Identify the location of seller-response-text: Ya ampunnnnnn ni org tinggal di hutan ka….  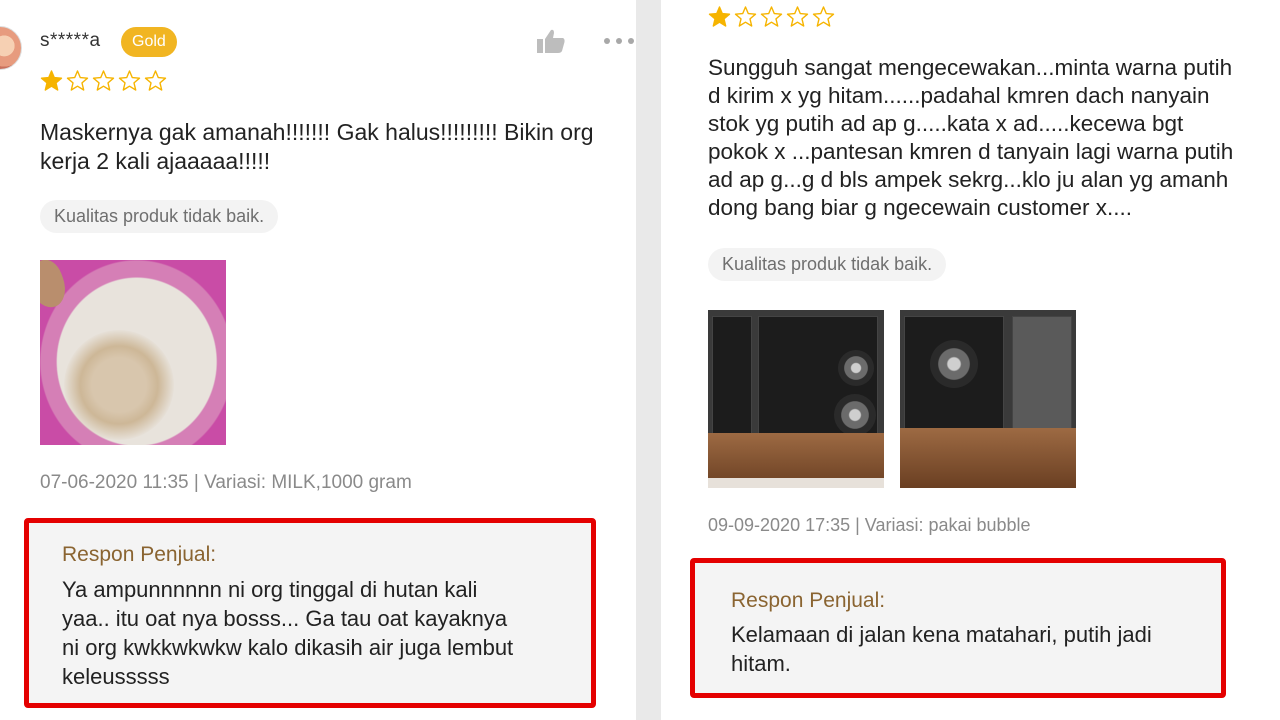
(287, 633).